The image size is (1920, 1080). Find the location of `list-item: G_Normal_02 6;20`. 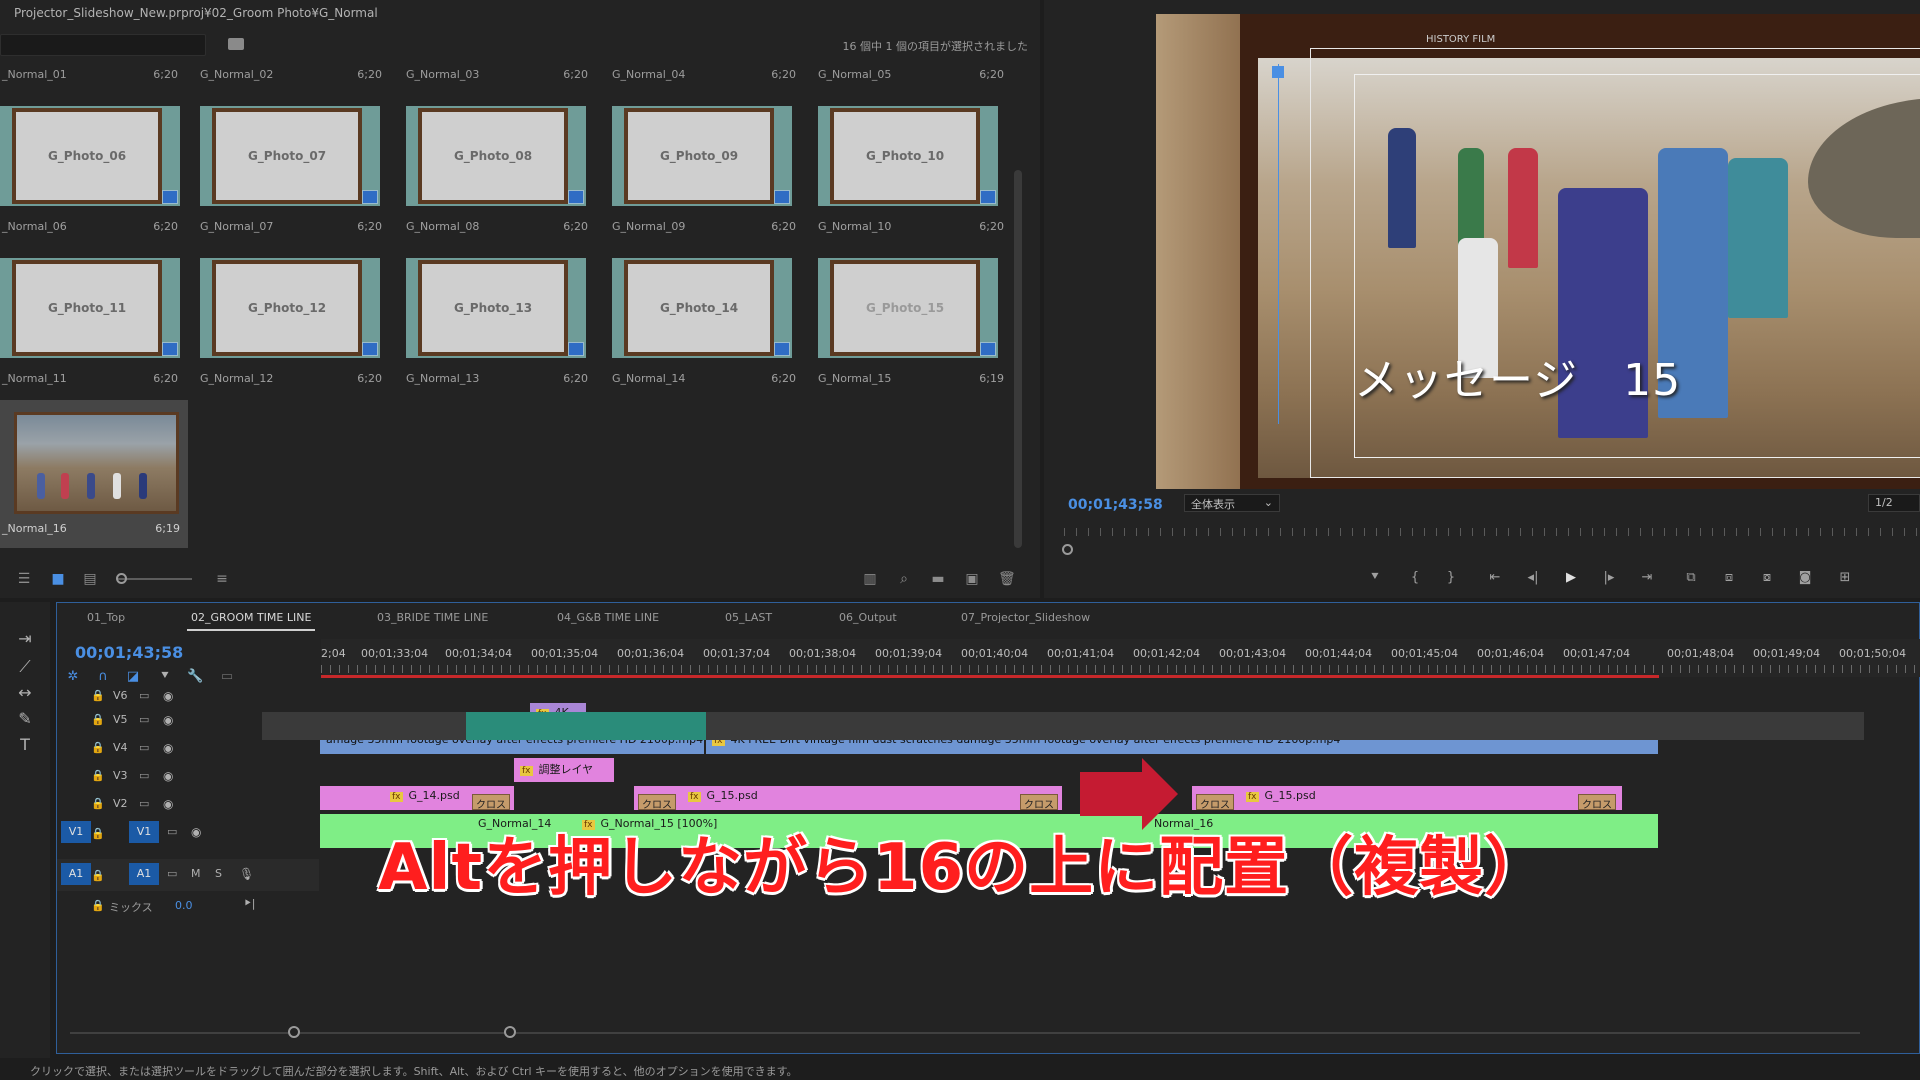

list-item: G_Normal_02 6;20 is located at coordinates (291, 77).